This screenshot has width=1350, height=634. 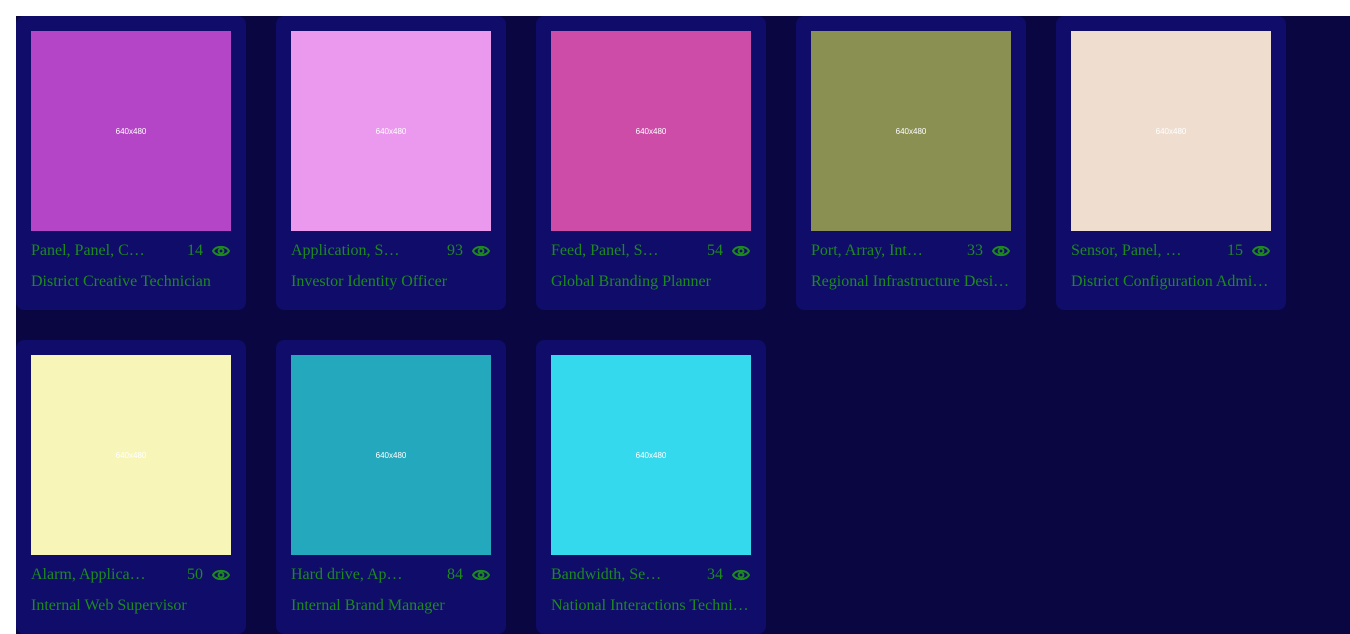 I want to click on card-title: Investor Identity Officer, so click(x=391, y=282).